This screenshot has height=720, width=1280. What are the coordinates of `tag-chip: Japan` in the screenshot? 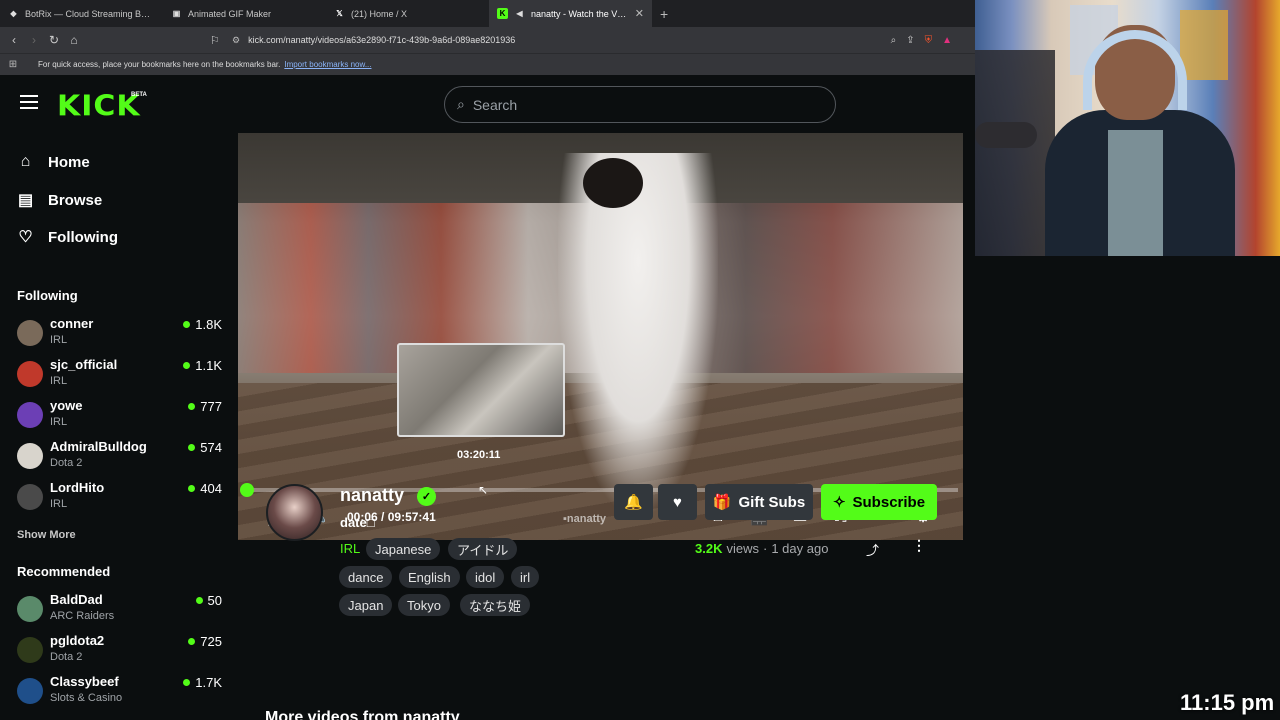 It's located at (366, 605).